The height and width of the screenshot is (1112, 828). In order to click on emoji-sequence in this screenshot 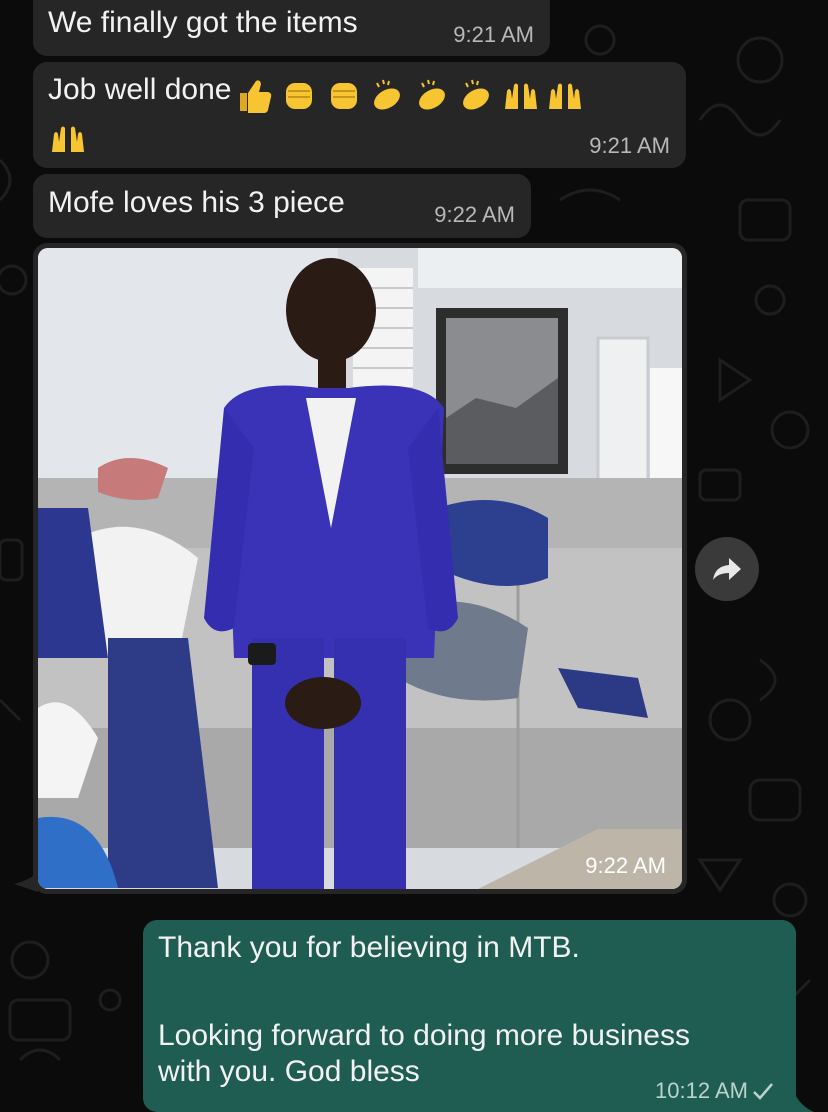, I will do `click(410, 95)`.